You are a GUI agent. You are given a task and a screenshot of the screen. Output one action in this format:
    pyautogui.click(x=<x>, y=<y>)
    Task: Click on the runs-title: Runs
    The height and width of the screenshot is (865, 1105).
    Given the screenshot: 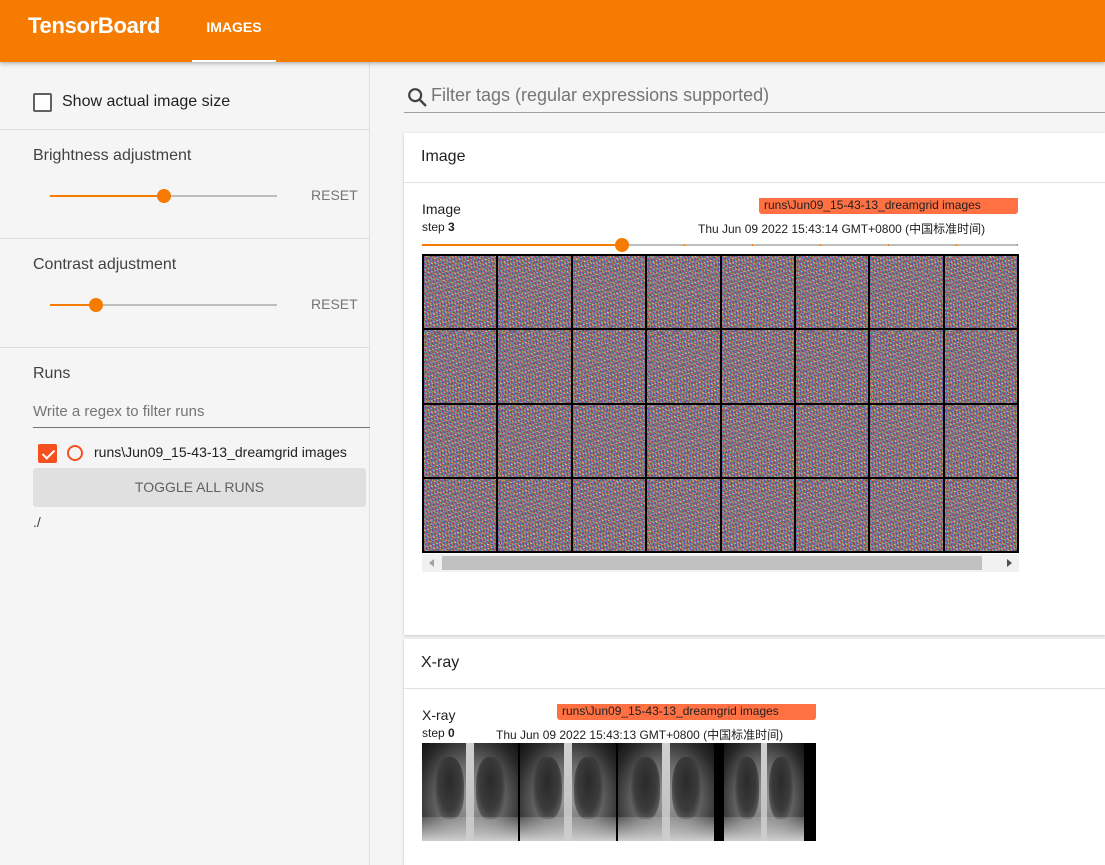 What is the action you would take?
    pyautogui.click(x=52, y=373)
    